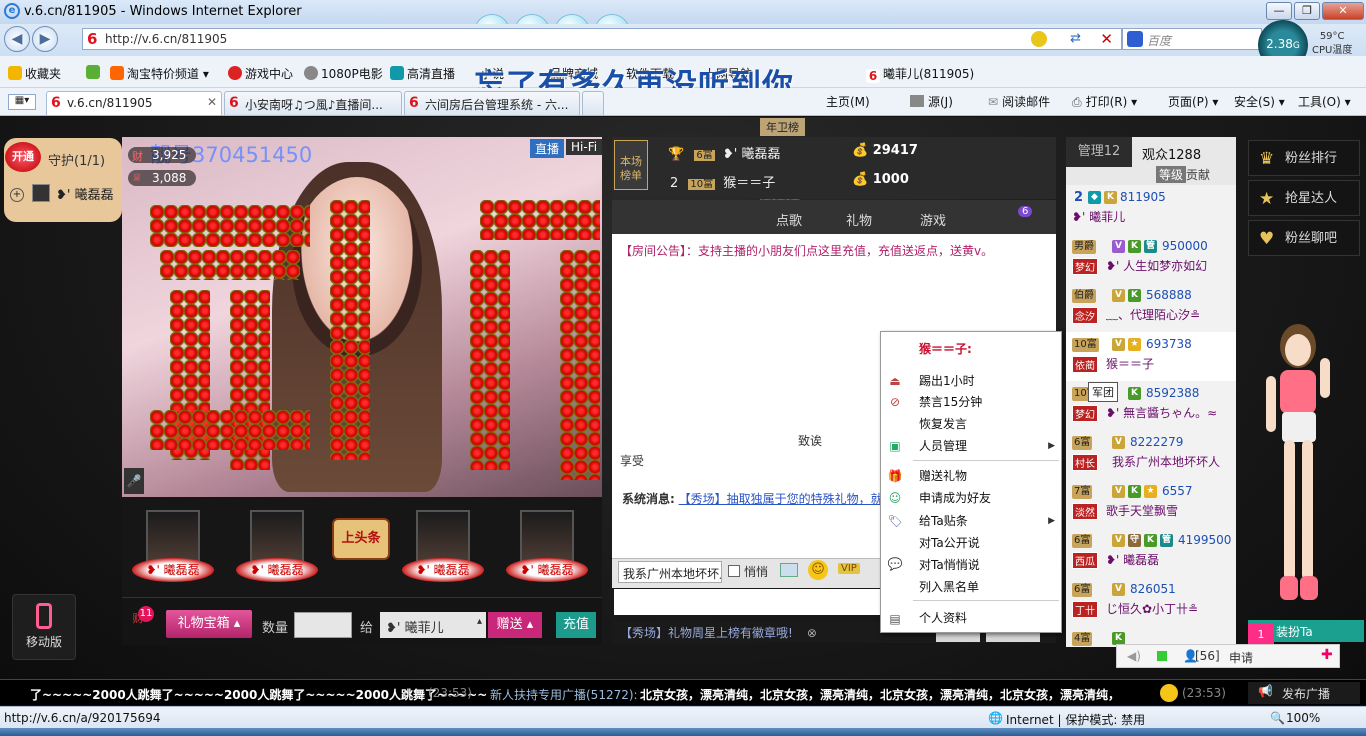 The image size is (1366, 736). I want to click on compat-view-icon, so click(1039, 39).